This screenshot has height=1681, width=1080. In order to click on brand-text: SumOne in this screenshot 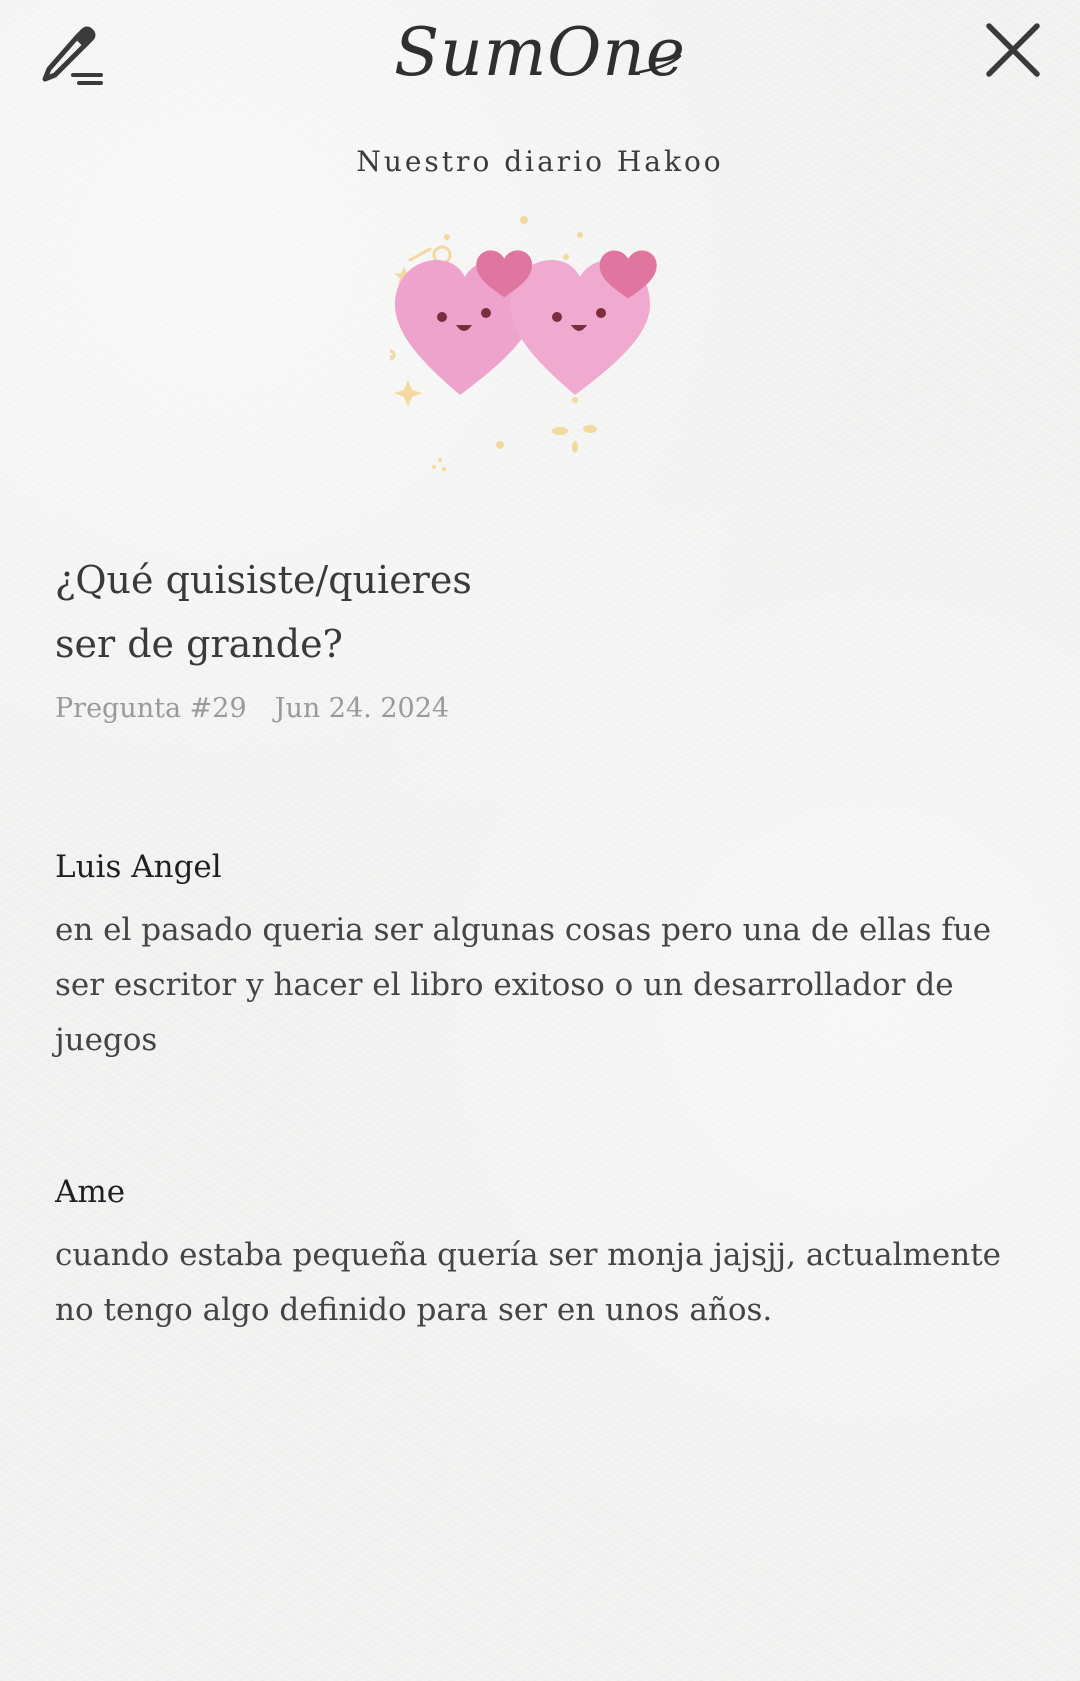, I will do `click(540, 52)`.